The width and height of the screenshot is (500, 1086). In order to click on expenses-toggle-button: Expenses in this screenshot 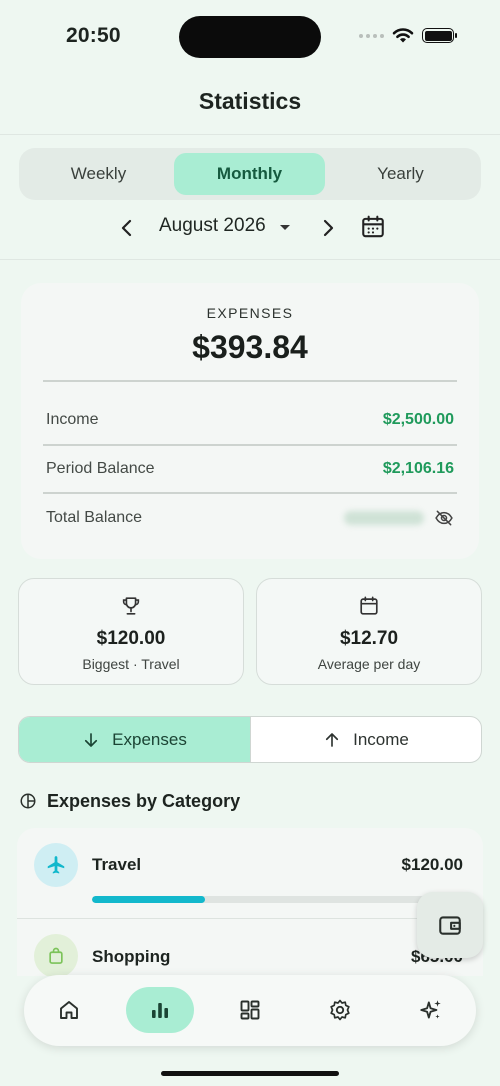, I will do `click(134, 739)`.